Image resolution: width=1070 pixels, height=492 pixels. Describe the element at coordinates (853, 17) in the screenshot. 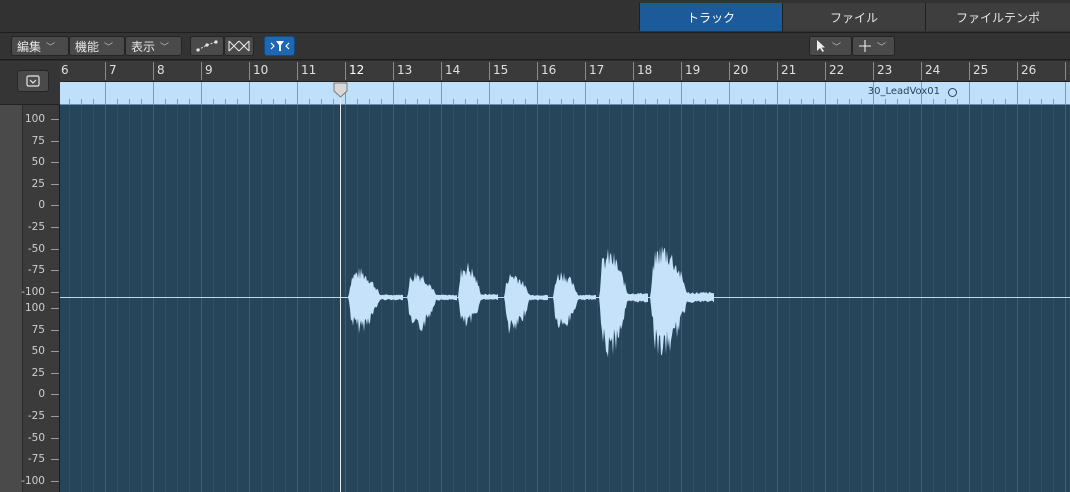

I see `tab-file: ファイル` at that location.